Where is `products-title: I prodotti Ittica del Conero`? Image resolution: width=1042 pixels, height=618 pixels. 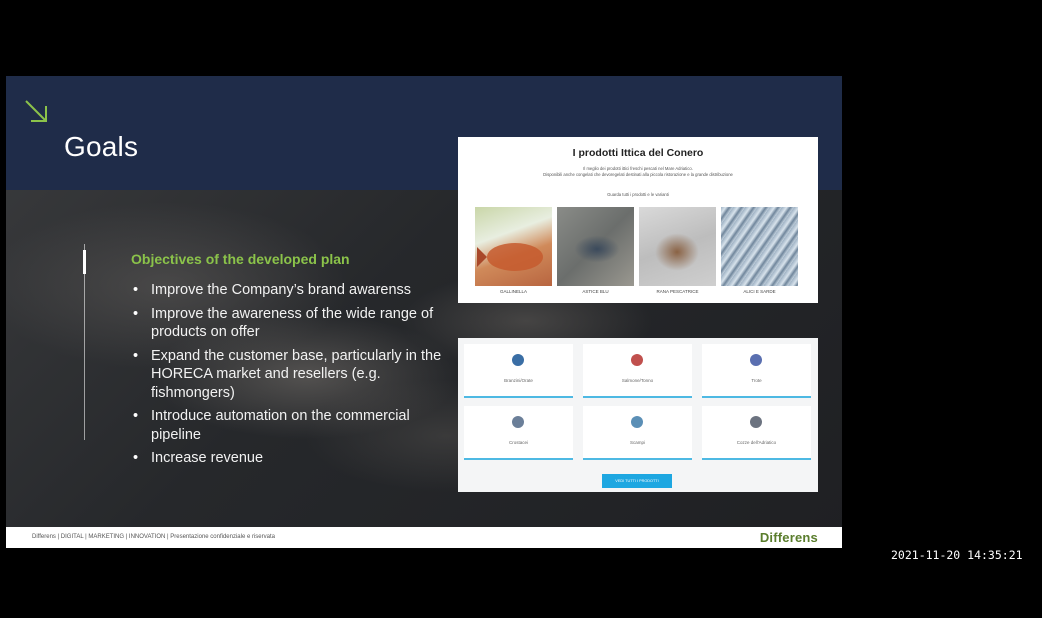
products-title: I prodotti Ittica del Conero is located at coordinates (638, 153).